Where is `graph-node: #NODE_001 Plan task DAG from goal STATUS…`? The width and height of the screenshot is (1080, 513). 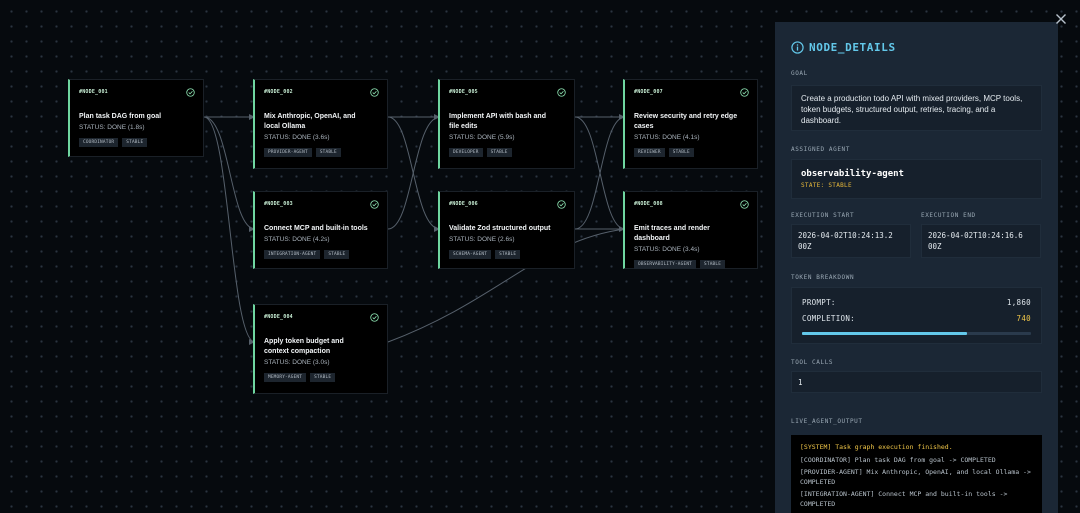 graph-node: #NODE_001 Plan task DAG from goal STATUS… is located at coordinates (136, 118).